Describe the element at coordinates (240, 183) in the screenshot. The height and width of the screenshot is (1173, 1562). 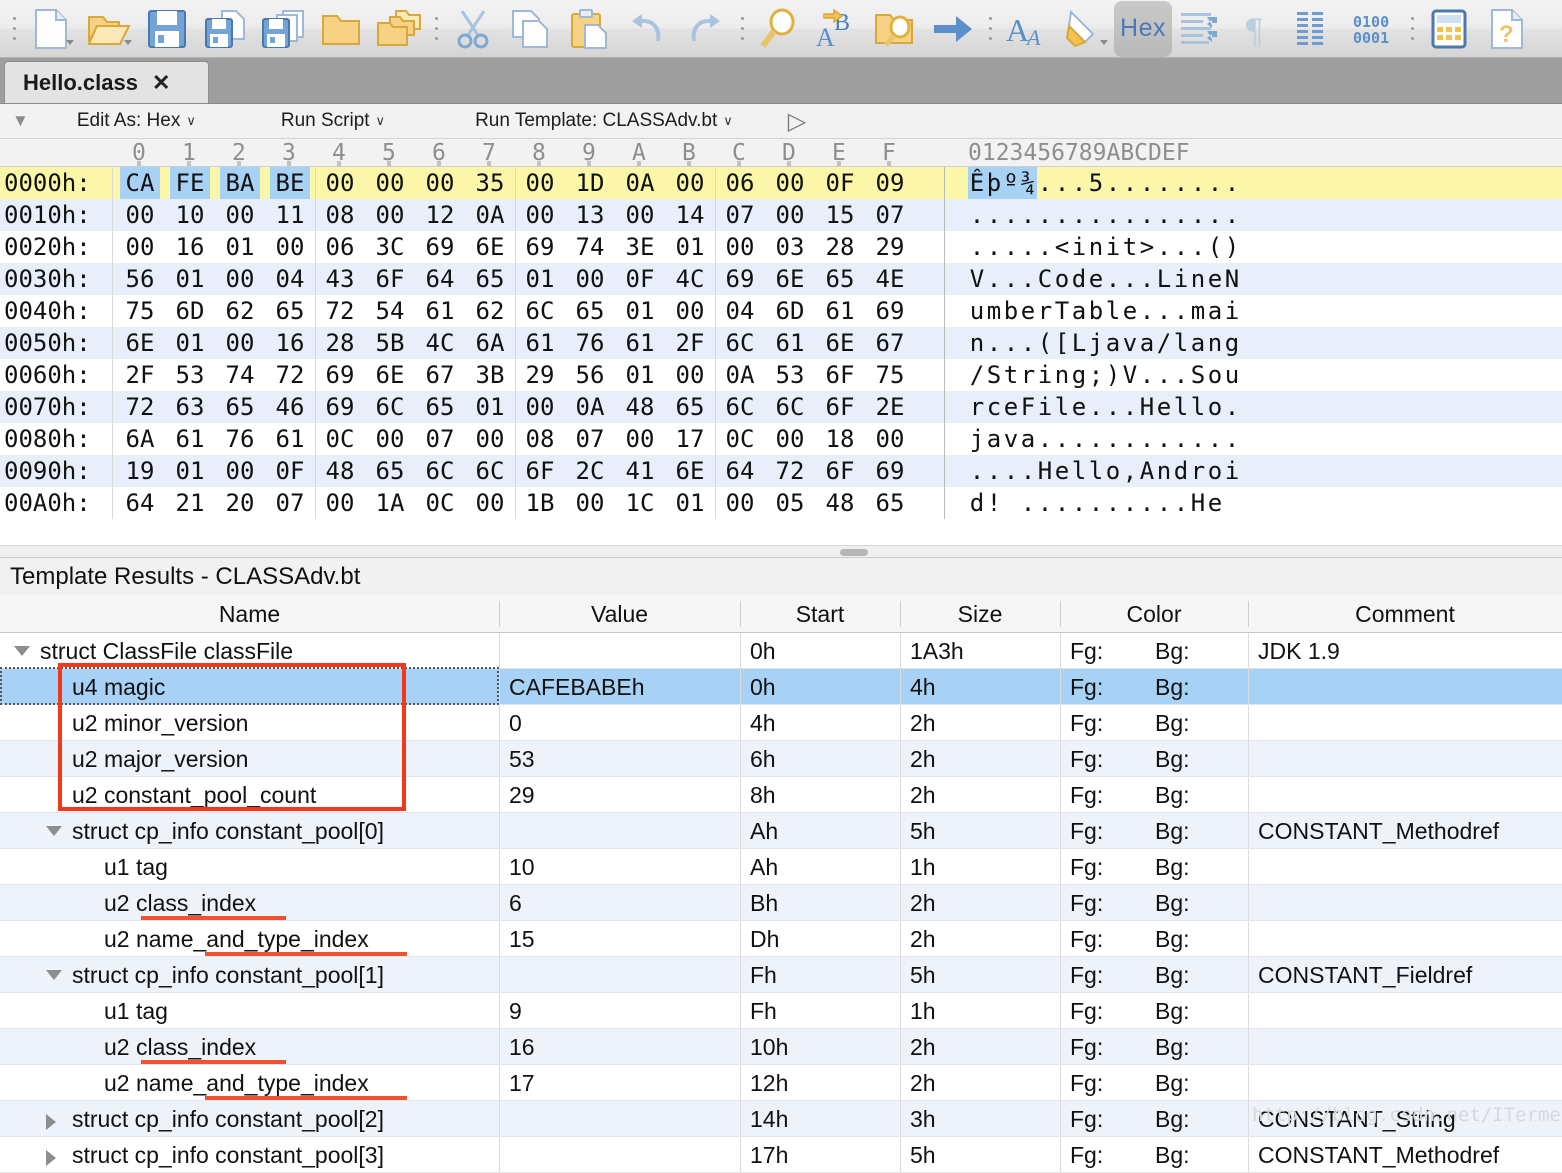
I see `hex-byte-cell: BA` at that location.